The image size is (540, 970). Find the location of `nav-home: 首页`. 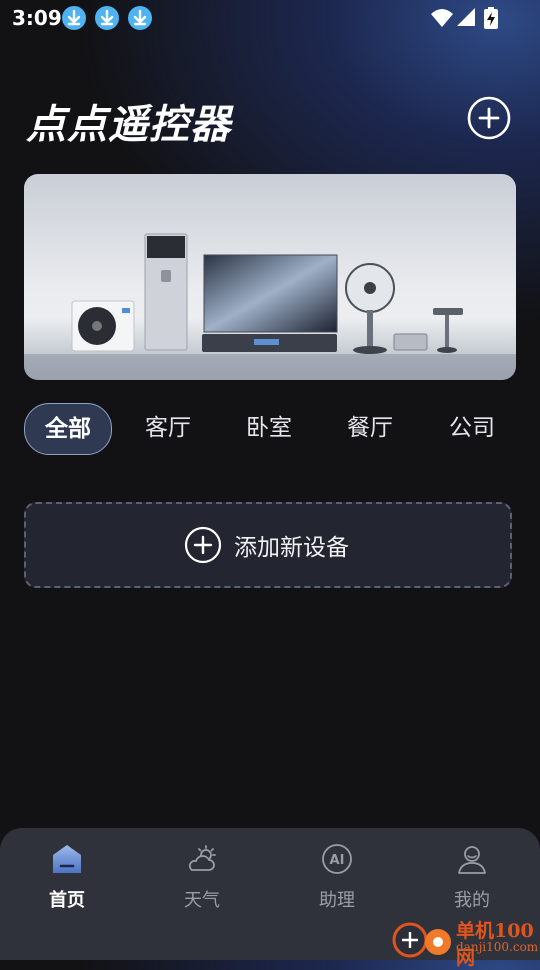

nav-home: 首页 is located at coordinates (67, 887).